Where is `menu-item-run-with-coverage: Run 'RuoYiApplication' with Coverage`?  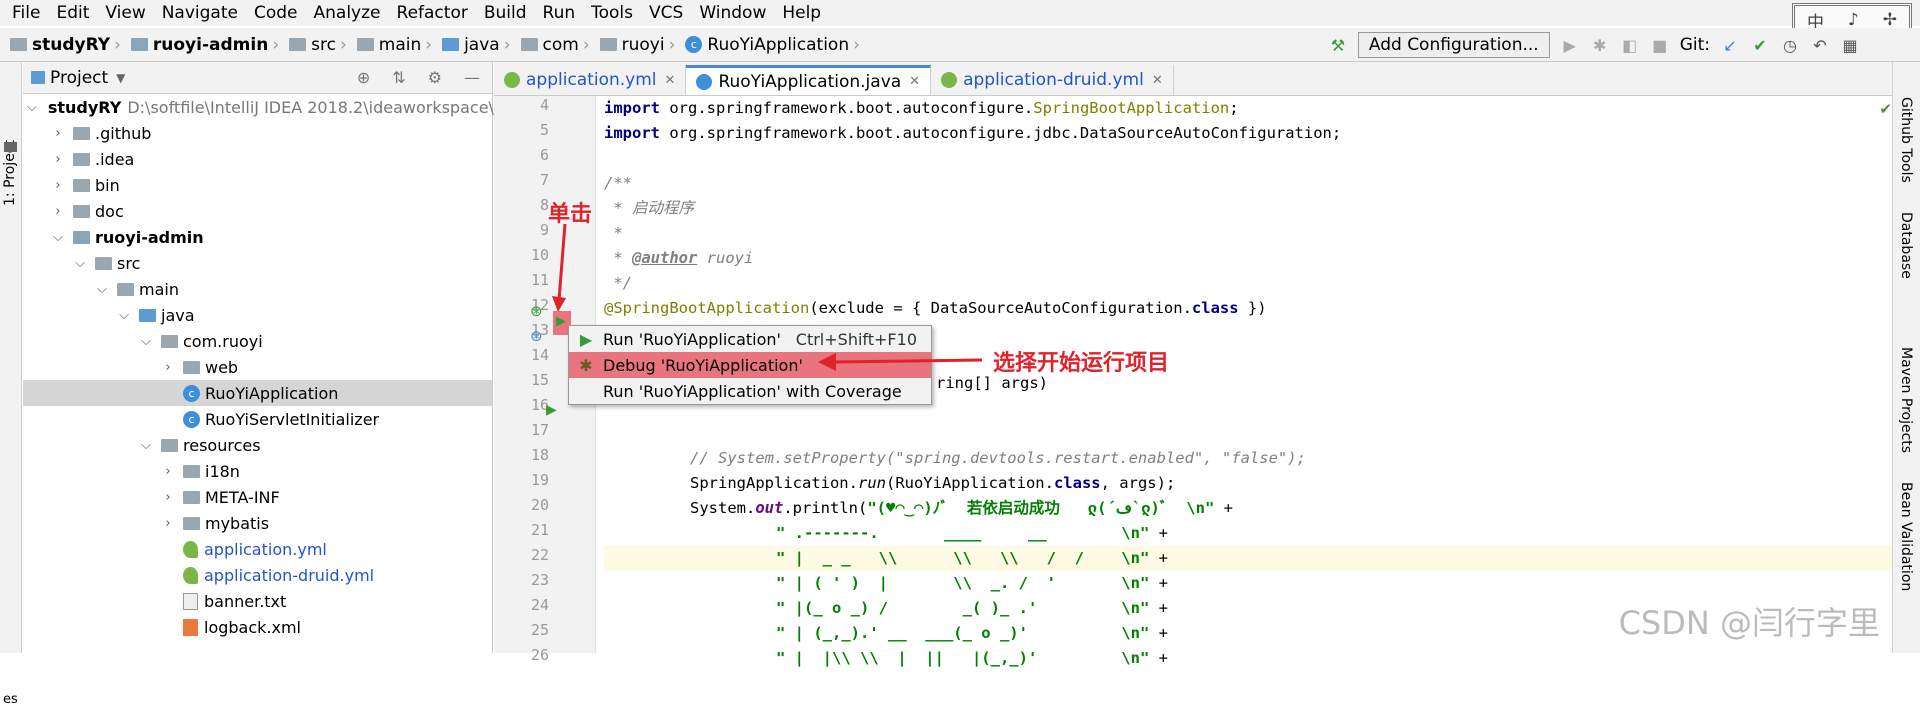
menu-item-run-with-coverage: Run 'RuoYiApplication' with Coverage is located at coordinates (750, 391).